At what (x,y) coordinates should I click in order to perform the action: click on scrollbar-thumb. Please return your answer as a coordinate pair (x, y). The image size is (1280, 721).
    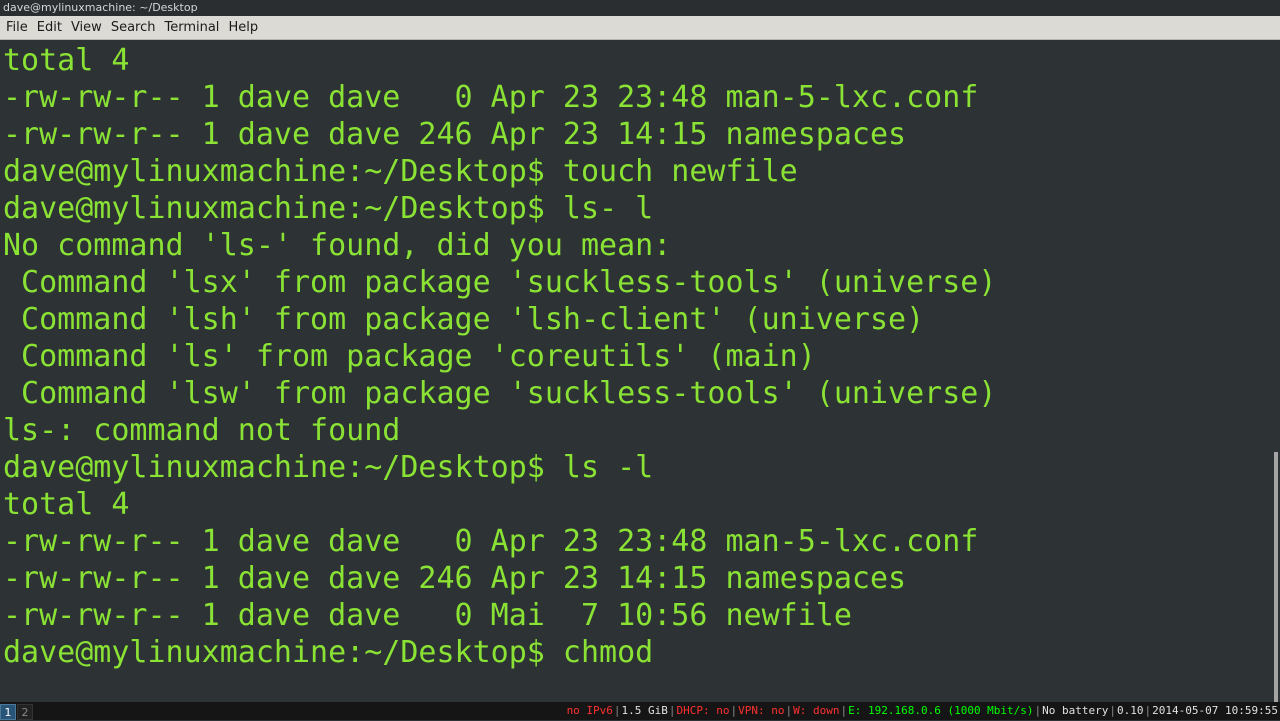
    Looking at the image, I should click on (1276, 577).